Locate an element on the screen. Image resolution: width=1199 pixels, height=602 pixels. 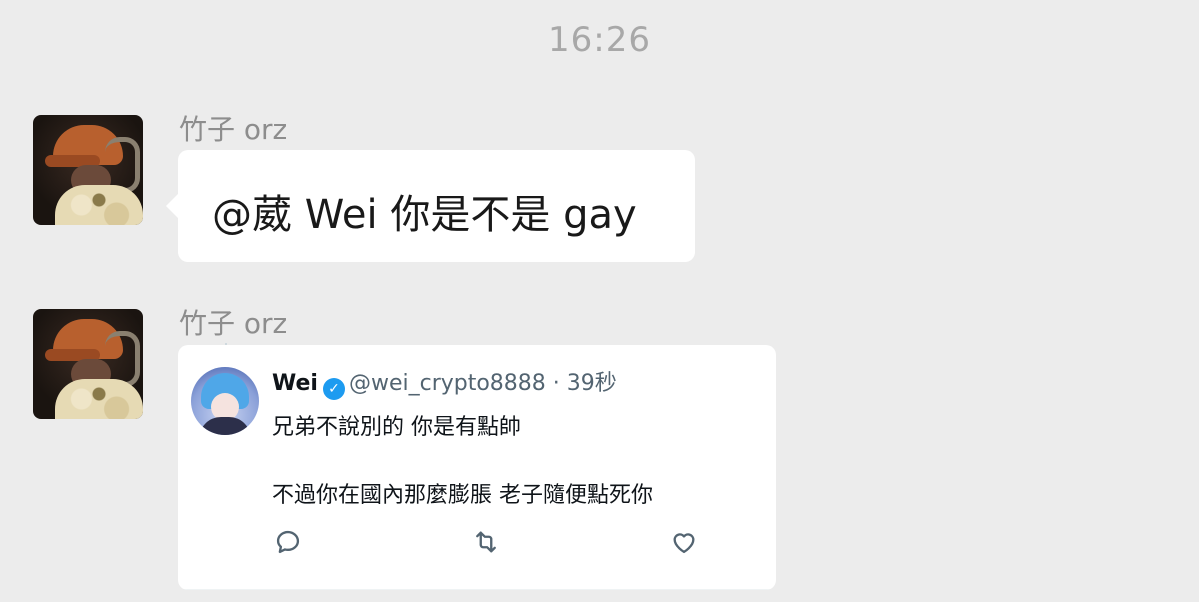
tweet-header: Wei ✓ @wei_crypto8888 · 39秒 is located at coordinates (444, 385).